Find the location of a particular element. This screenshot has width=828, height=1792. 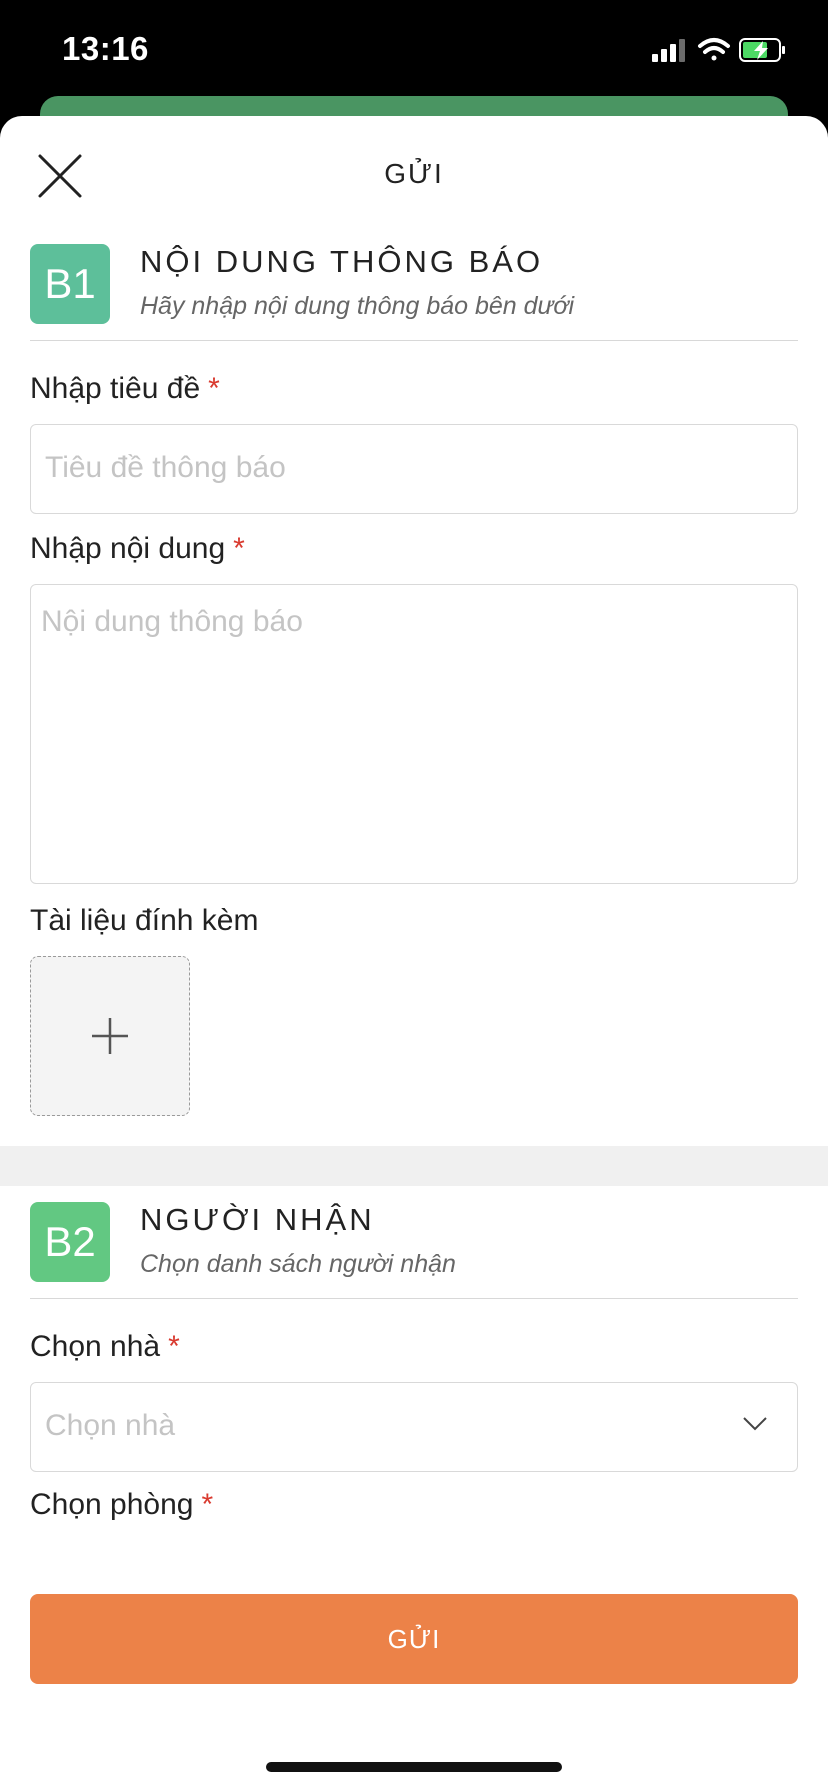

title-input-placeholder: Tiêu đề thông báo is located at coordinates (165, 467).